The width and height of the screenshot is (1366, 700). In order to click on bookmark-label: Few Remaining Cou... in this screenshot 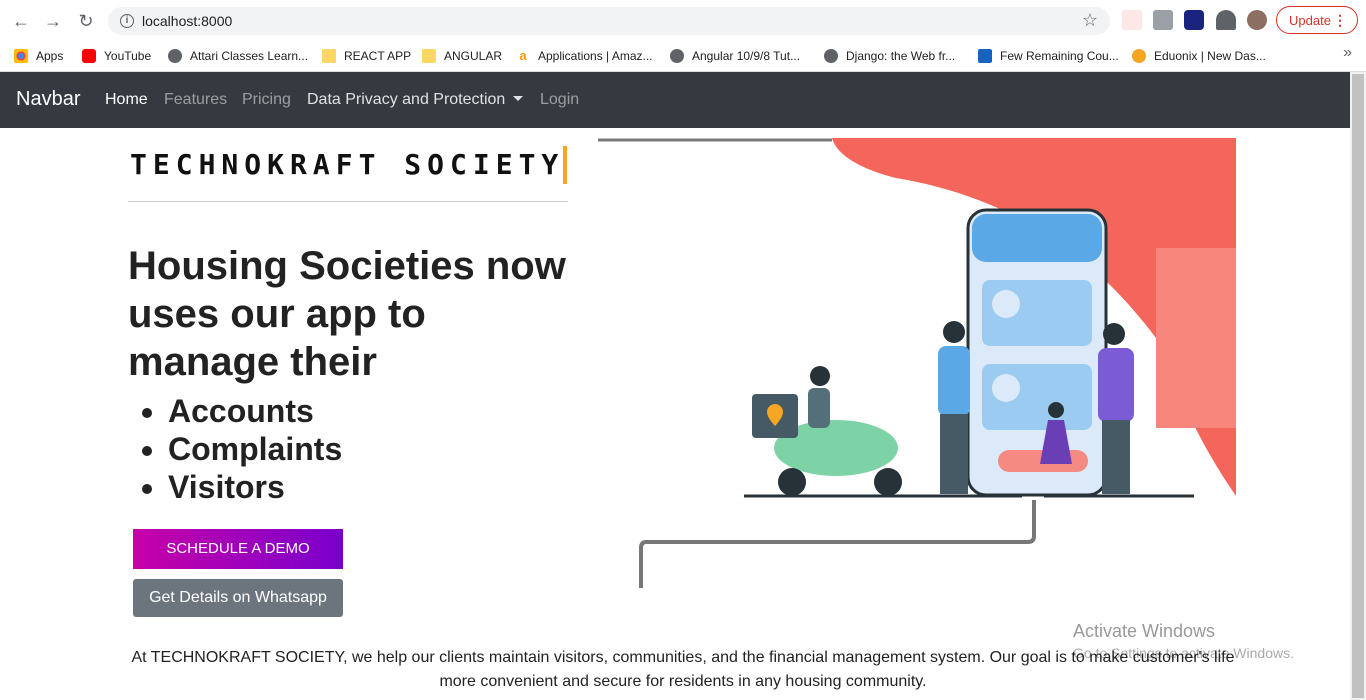, I will do `click(1059, 56)`.